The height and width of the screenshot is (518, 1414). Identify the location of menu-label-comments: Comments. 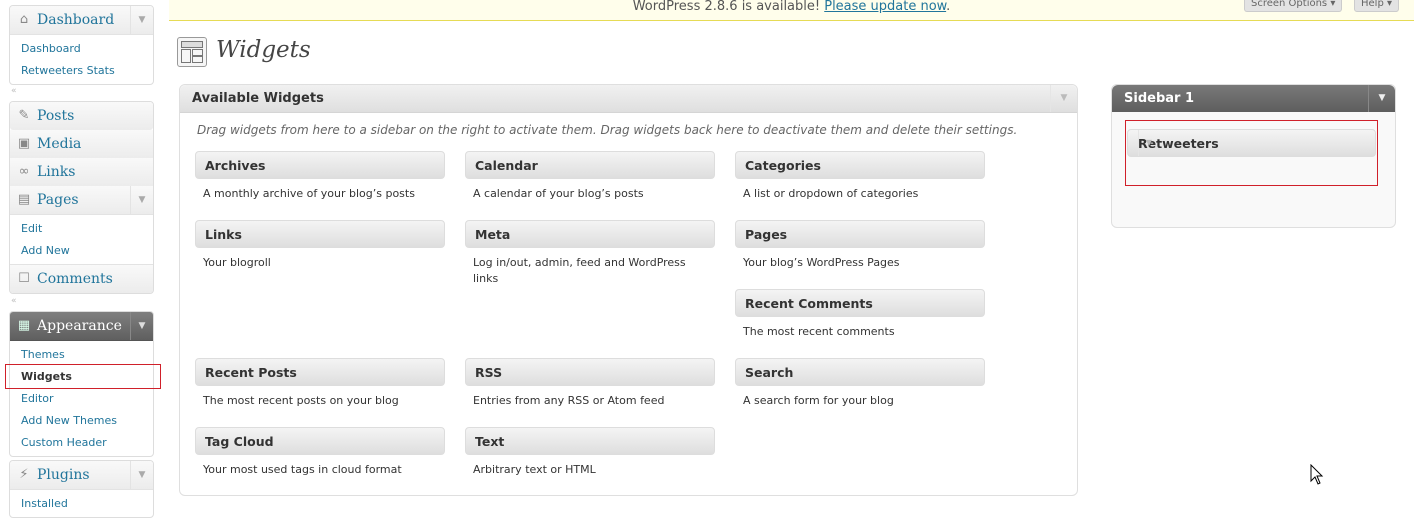
(75, 279).